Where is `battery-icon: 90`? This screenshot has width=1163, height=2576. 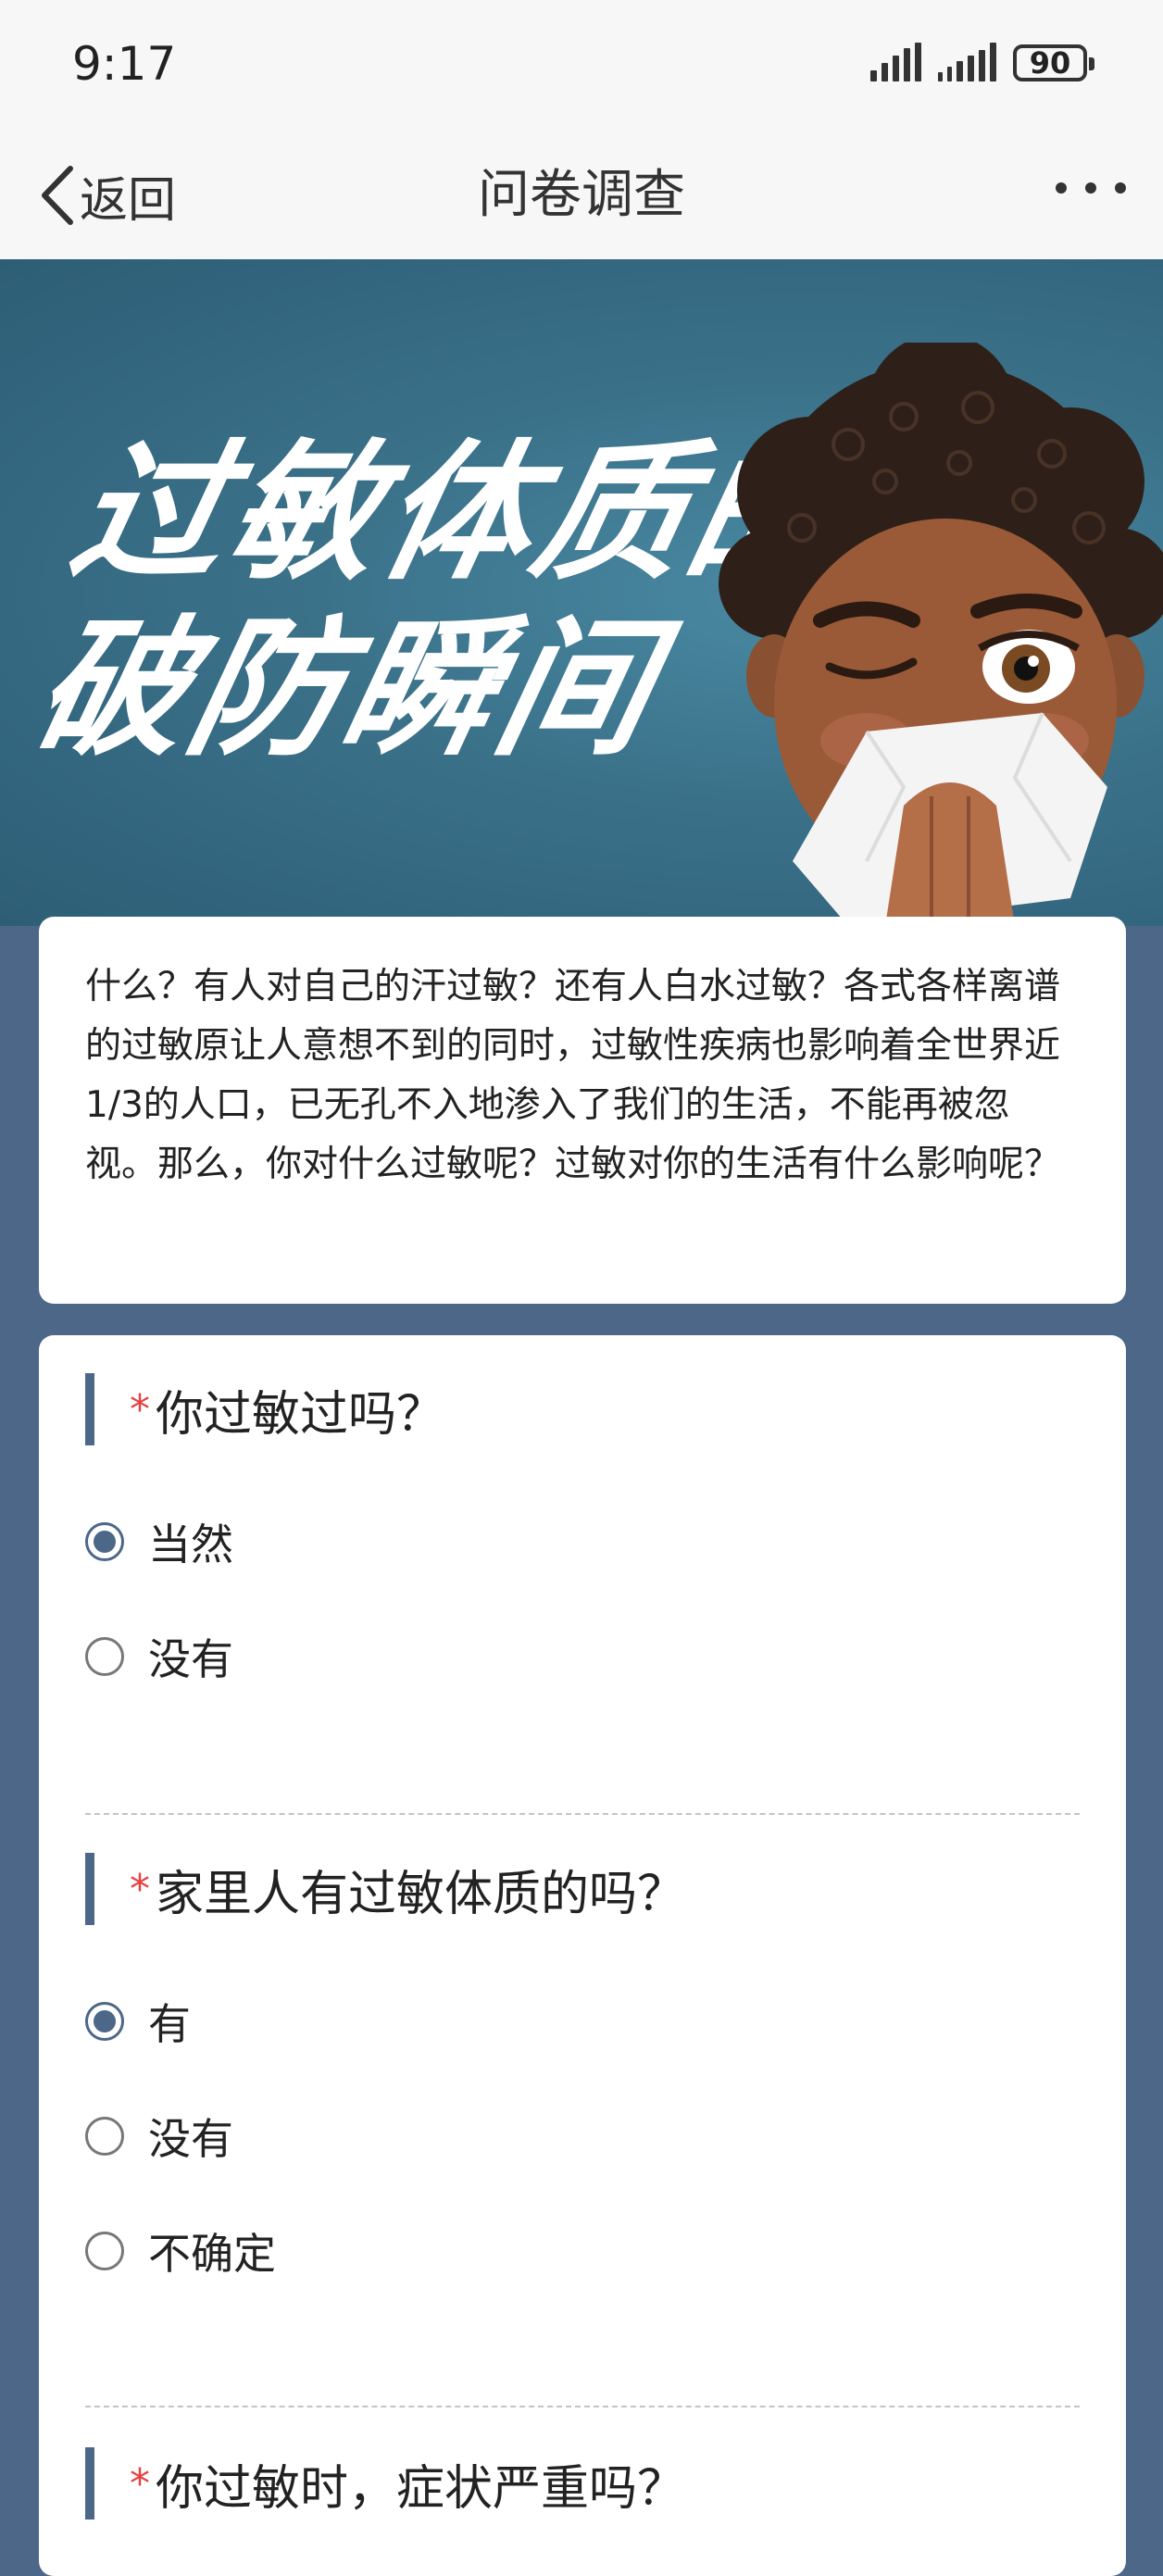 battery-icon: 90 is located at coordinates (1053, 62).